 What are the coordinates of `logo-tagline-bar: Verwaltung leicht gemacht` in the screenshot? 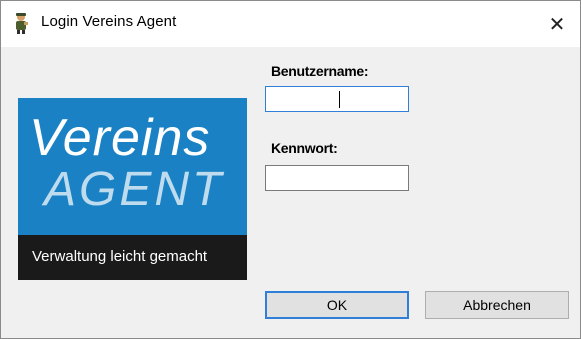 It's located at (132, 257).